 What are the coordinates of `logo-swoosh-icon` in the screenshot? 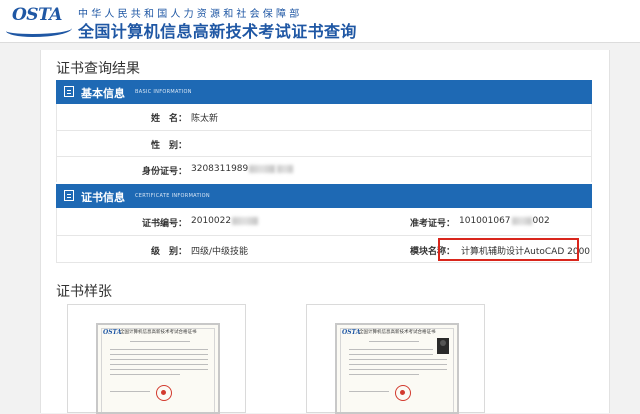 It's located at (39, 29).